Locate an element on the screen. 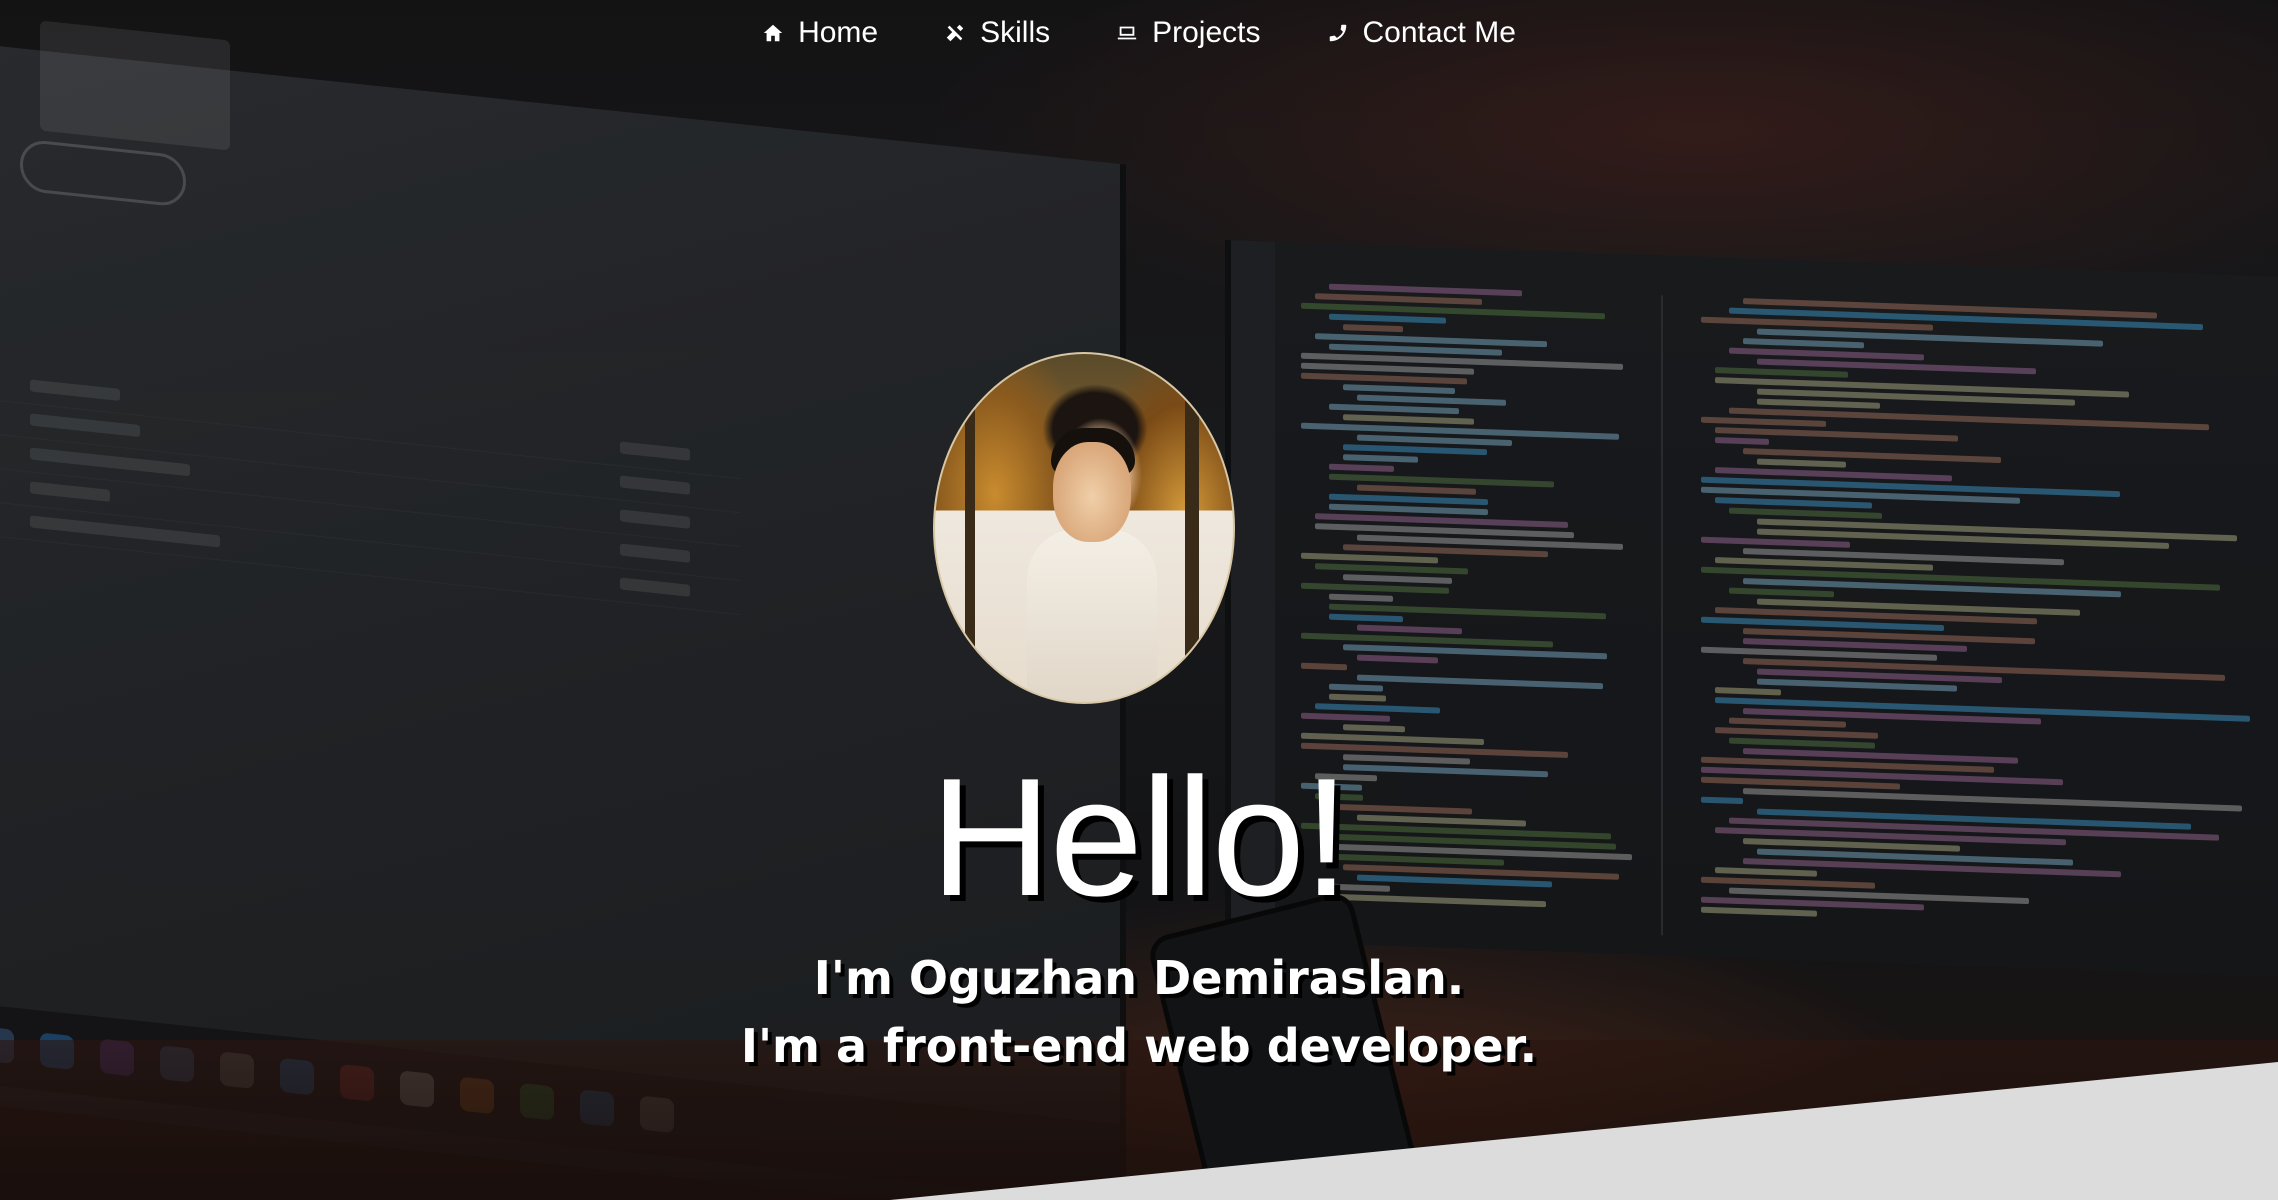 This screenshot has height=1200, width=2278. nav-home-link: Home is located at coordinates (820, 33).